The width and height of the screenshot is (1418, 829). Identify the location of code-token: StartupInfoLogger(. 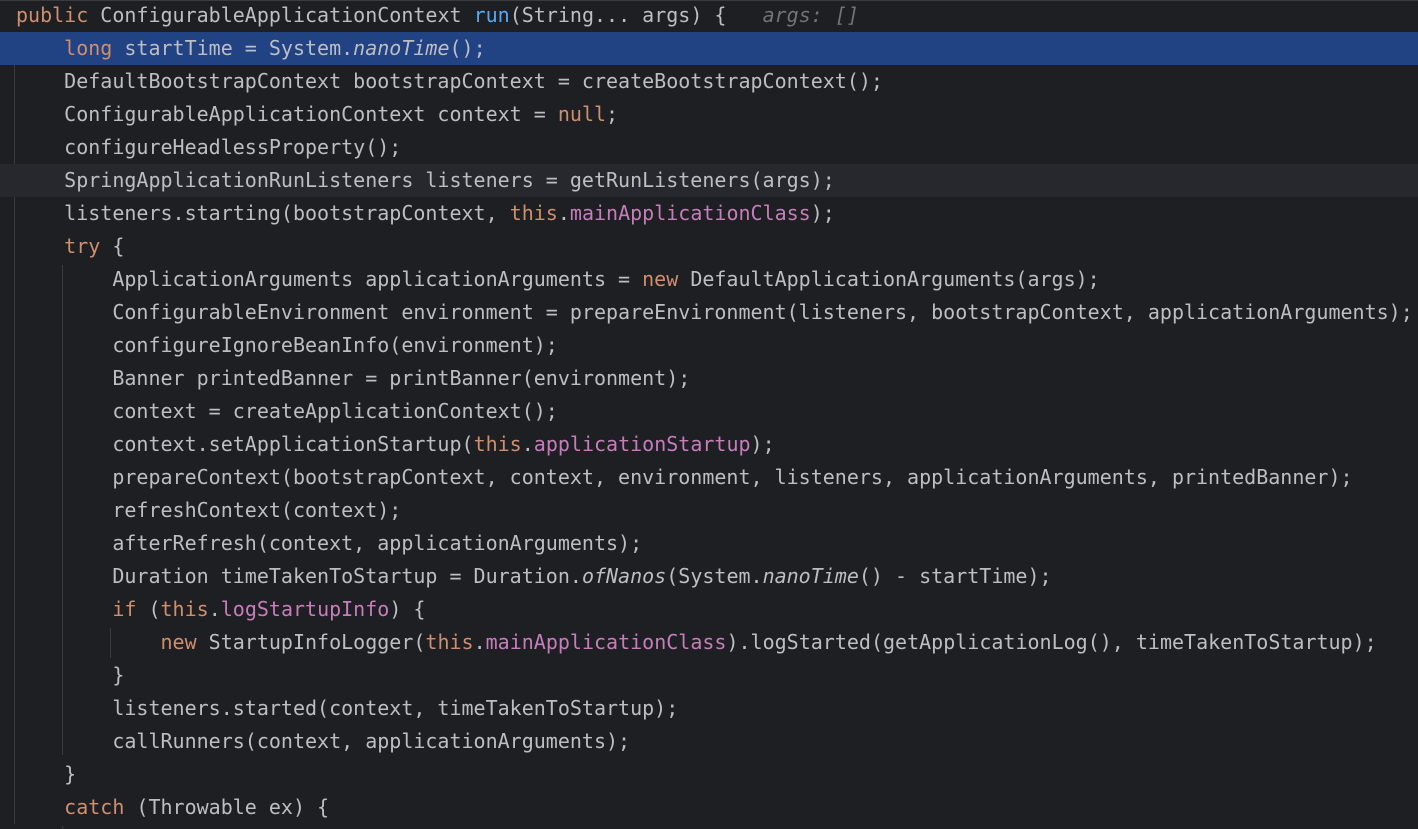
(317, 642).